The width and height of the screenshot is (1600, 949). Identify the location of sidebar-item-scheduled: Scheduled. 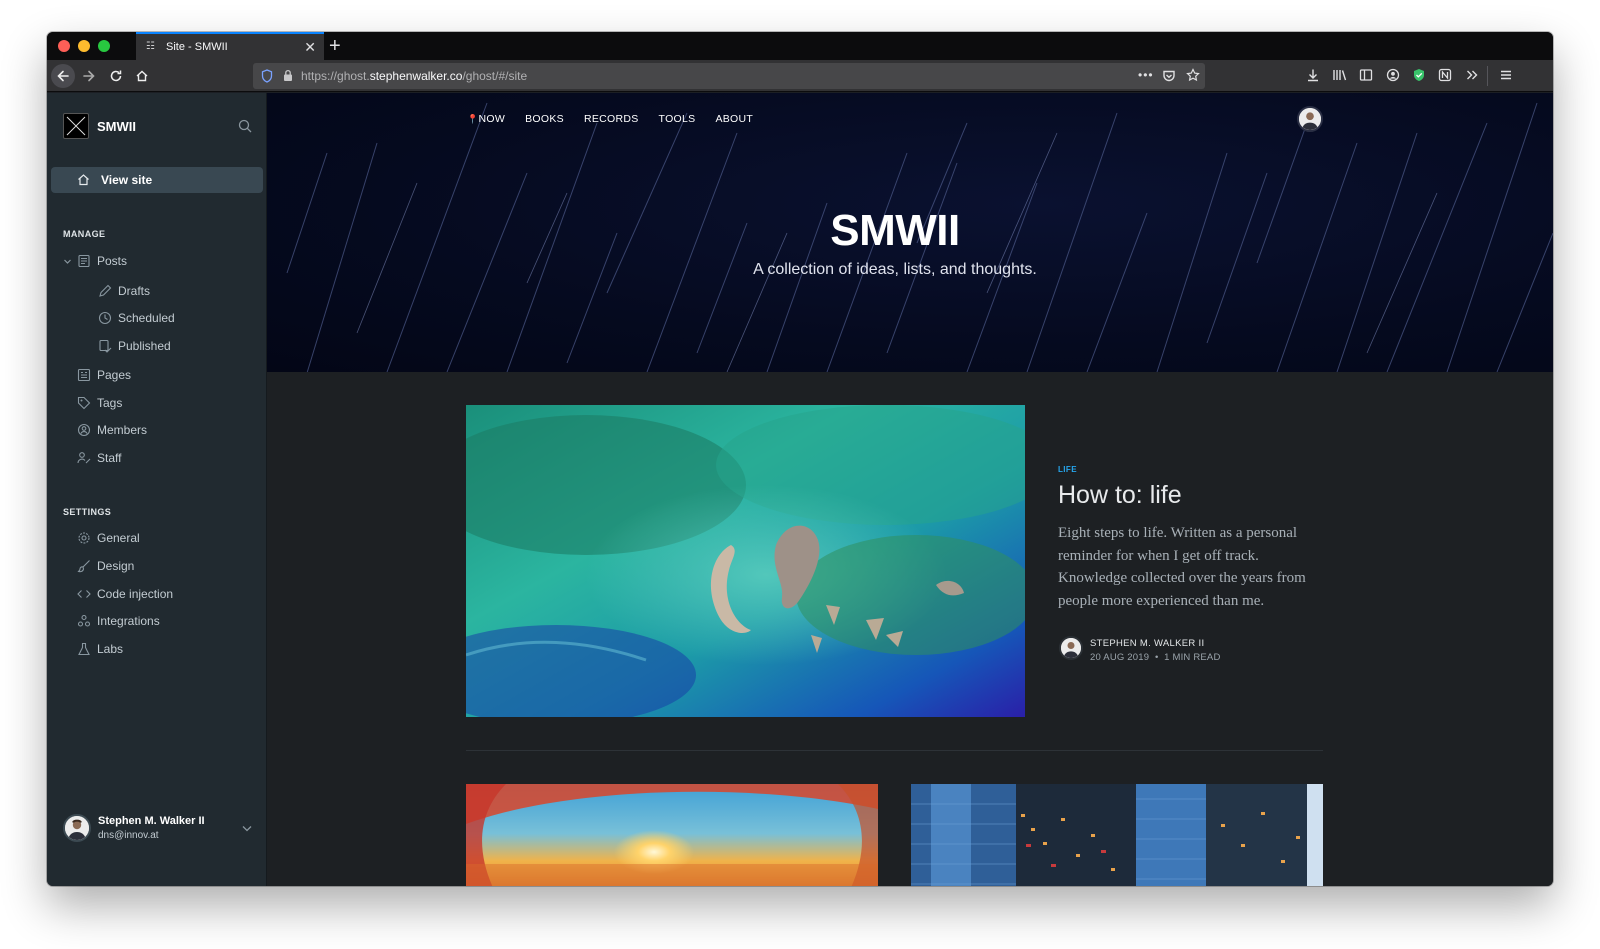
(157, 318).